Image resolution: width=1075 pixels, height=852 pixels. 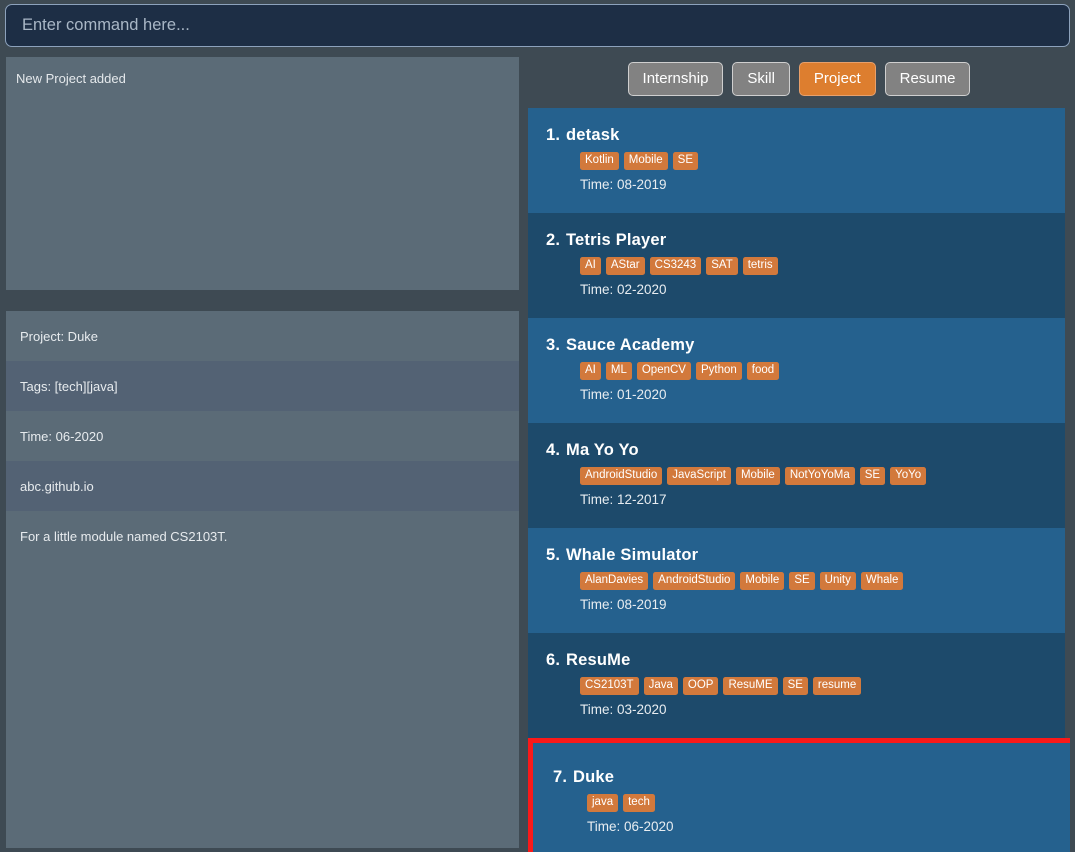 What do you see at coordinates (805, 555) in the screenshot?
I see `project-header: 5. Whale Simulator` at bounding box center [805, 555].